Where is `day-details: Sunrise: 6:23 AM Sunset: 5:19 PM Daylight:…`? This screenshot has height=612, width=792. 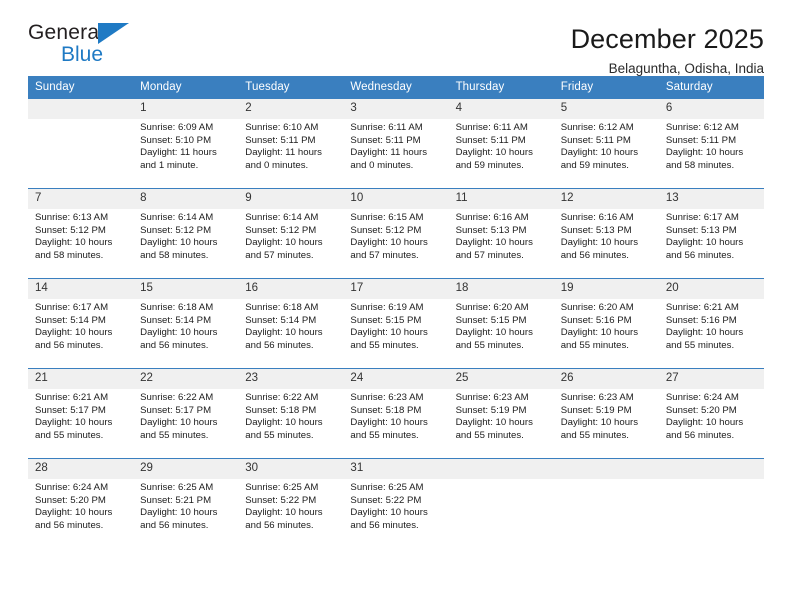
day-details: Sunrise: 6:23 AM Sunset: 5:19 PM Daylight:… is located at coordinates (606, 415).